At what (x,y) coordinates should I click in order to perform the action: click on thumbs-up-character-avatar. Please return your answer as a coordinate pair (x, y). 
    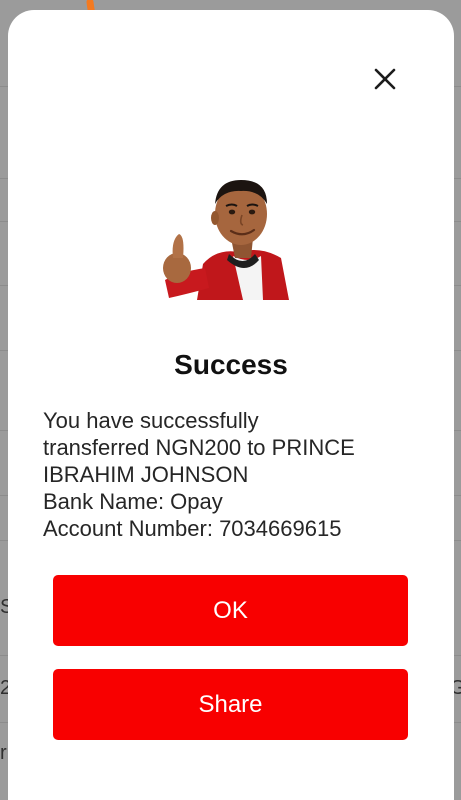
    Looking at the image, I should click on (226, 240).